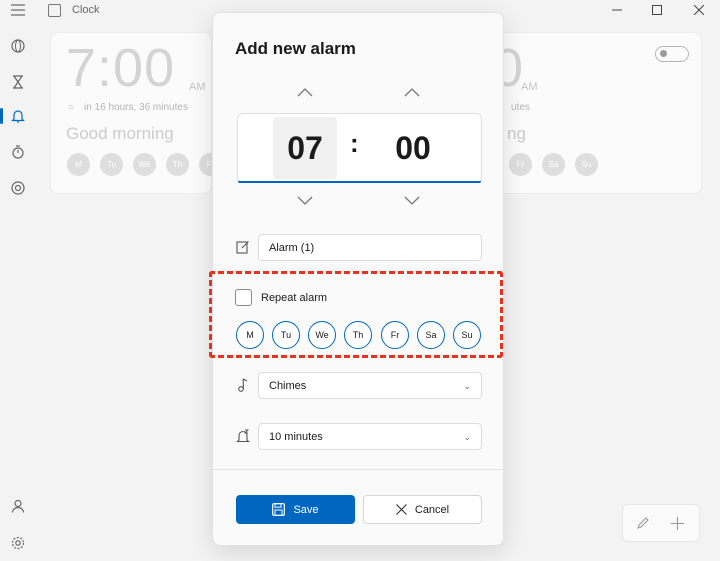  Describe the element at coordinates (86, 10) in the screenshot. I see `window-title: Clock` at that location.